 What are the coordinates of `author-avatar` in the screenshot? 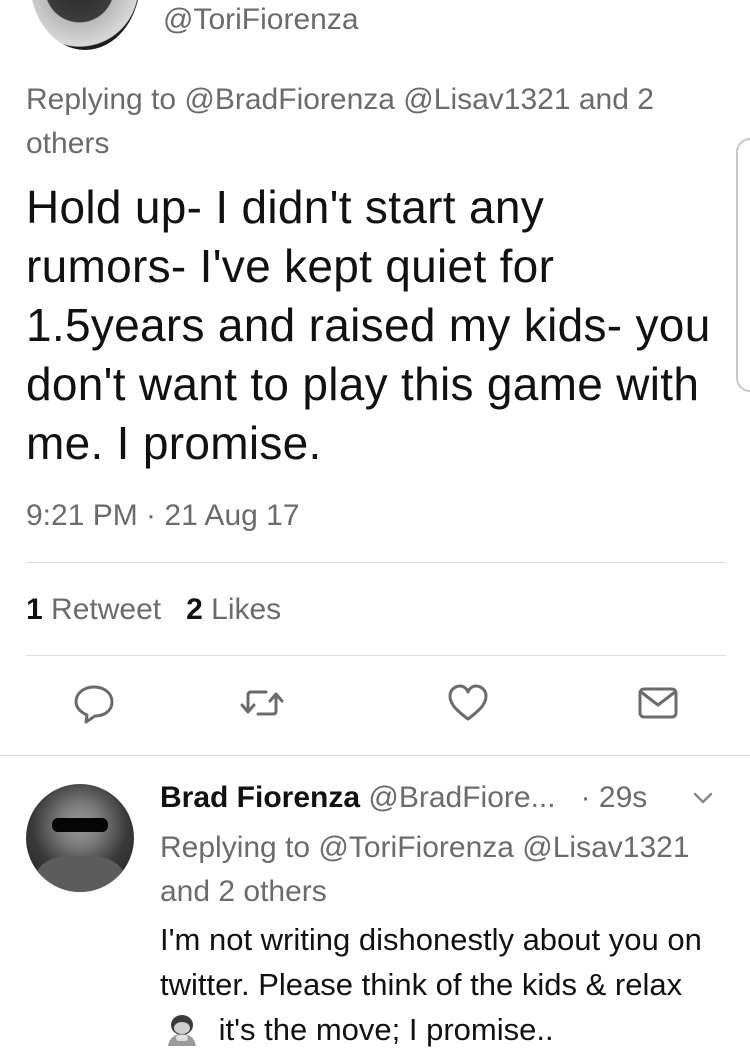 It's located at (85, 25).